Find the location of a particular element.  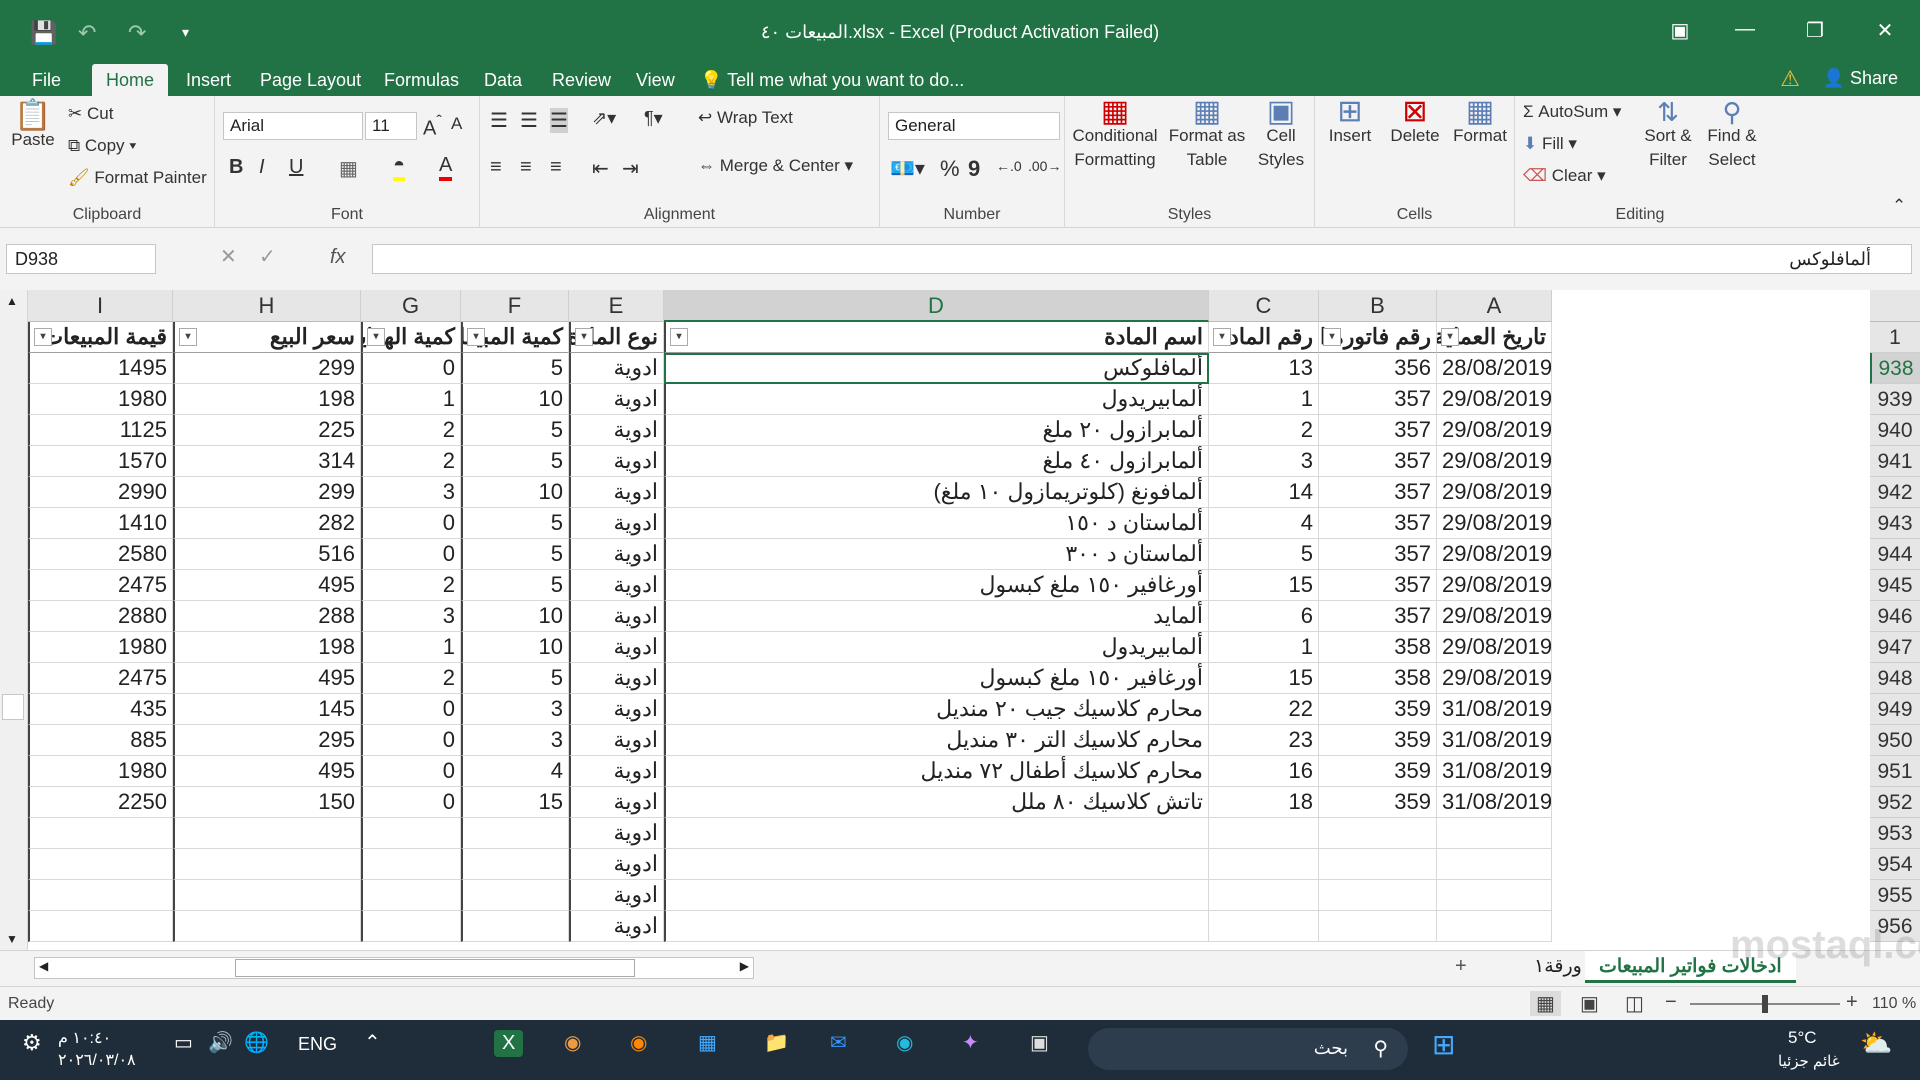

cell-i: 435 is located at coordinates (100, 709).